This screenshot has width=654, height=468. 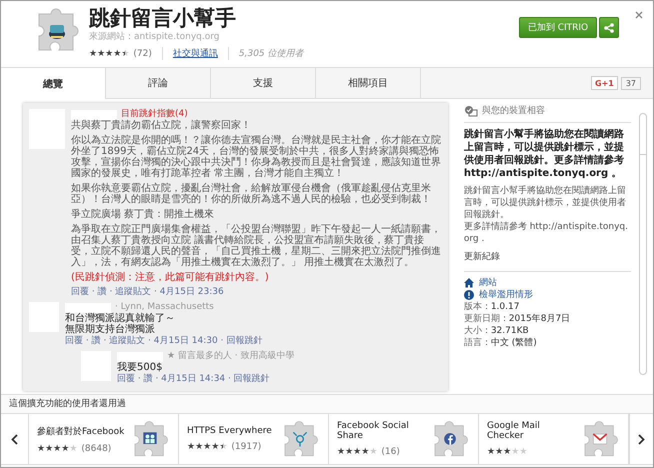 What do you see at coordinates (158, 83) in the screenshot?
I see `tab: 評論` at bounding box center [158, 83].